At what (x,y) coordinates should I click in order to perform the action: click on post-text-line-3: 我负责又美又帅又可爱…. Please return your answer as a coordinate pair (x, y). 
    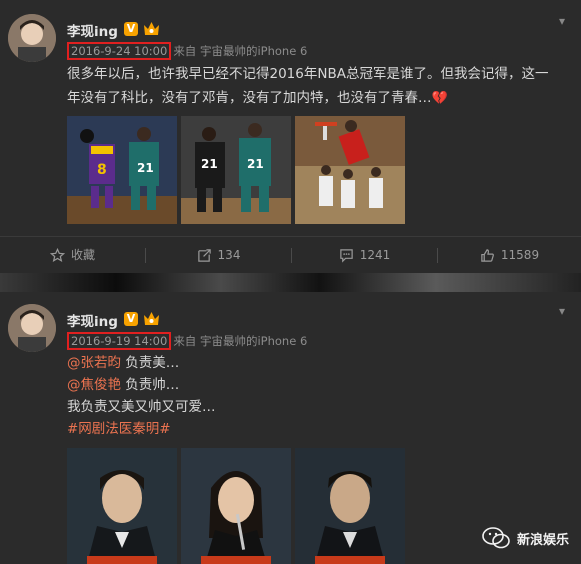
    Looking at the image, I should click on (141, 407).